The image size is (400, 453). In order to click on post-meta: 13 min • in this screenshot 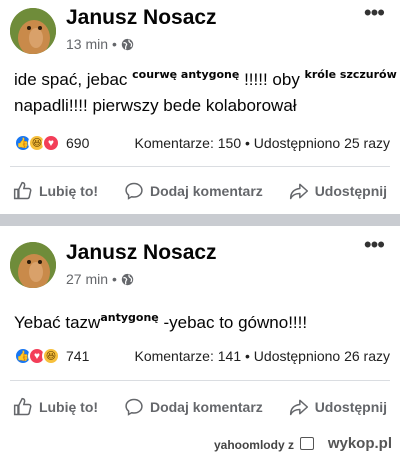, I will do `click(100, 44)`.